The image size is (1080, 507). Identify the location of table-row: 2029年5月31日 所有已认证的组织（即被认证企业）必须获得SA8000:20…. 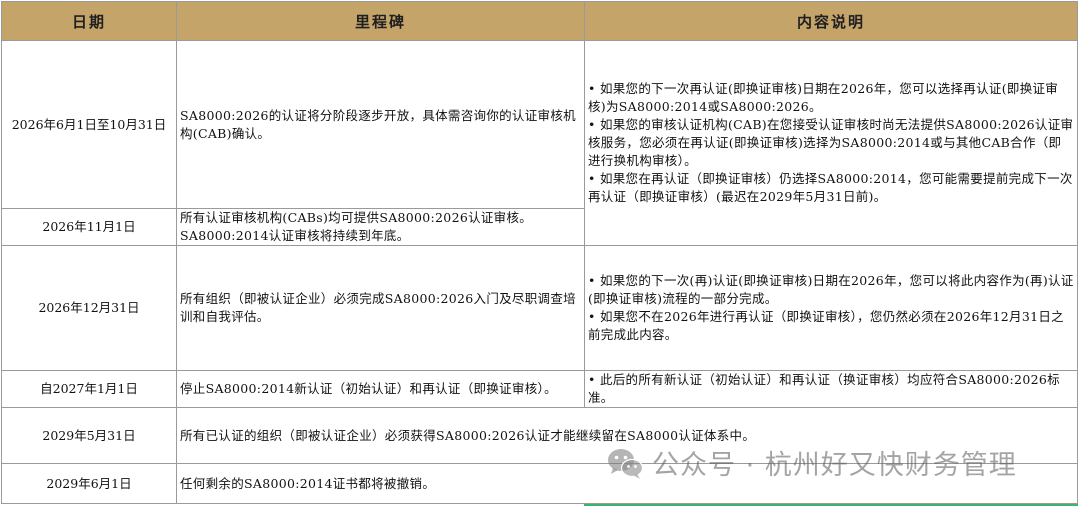
(539, 435).